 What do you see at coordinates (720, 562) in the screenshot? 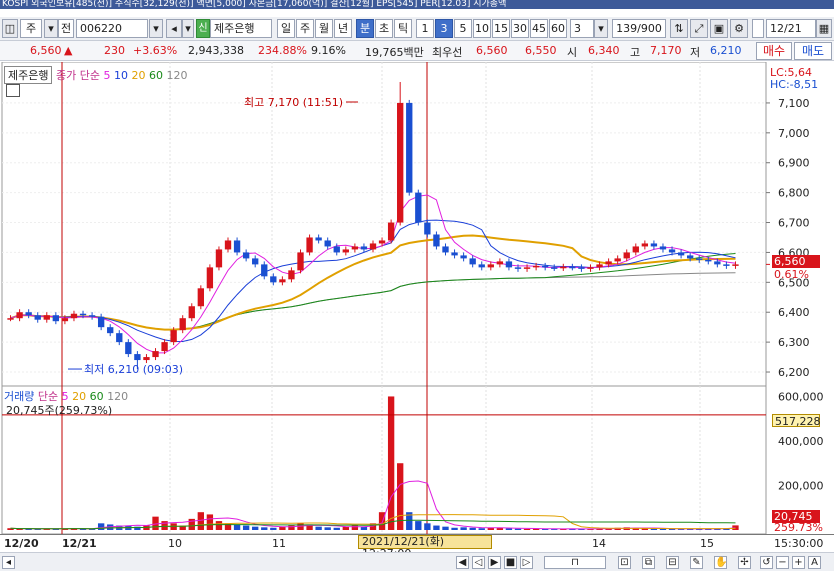
I see `hand-icon: ✋` at bounding box center [720, 562].